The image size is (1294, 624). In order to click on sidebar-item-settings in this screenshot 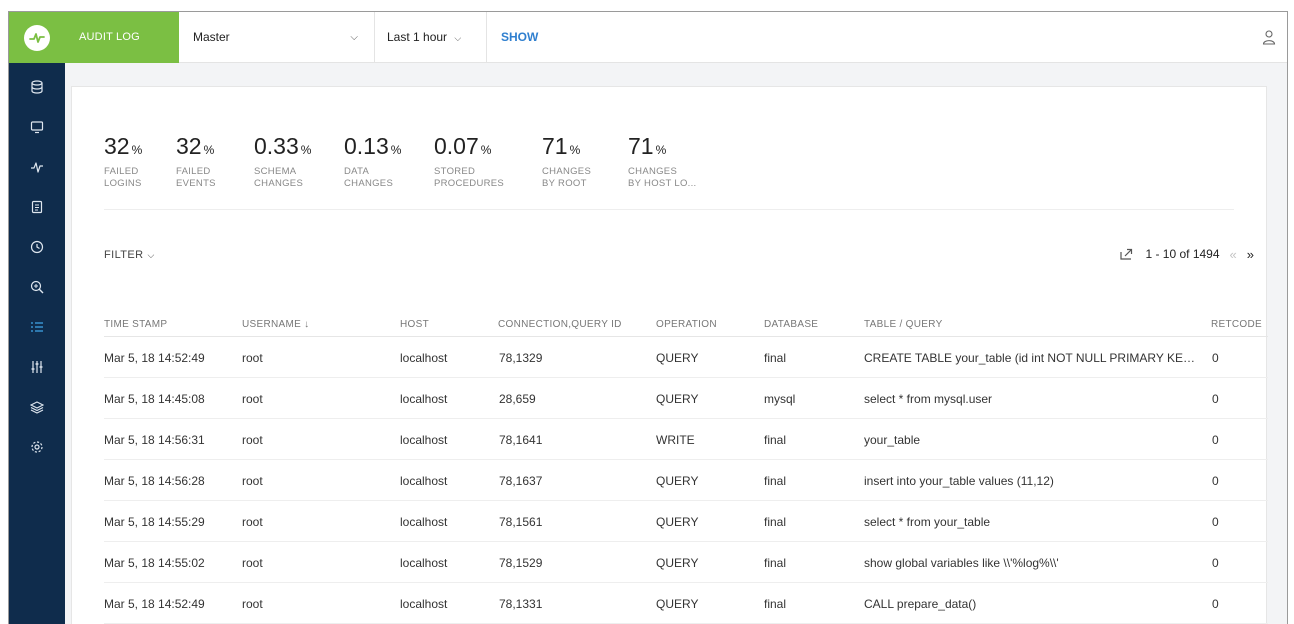, I will do `click(37, 447)`.